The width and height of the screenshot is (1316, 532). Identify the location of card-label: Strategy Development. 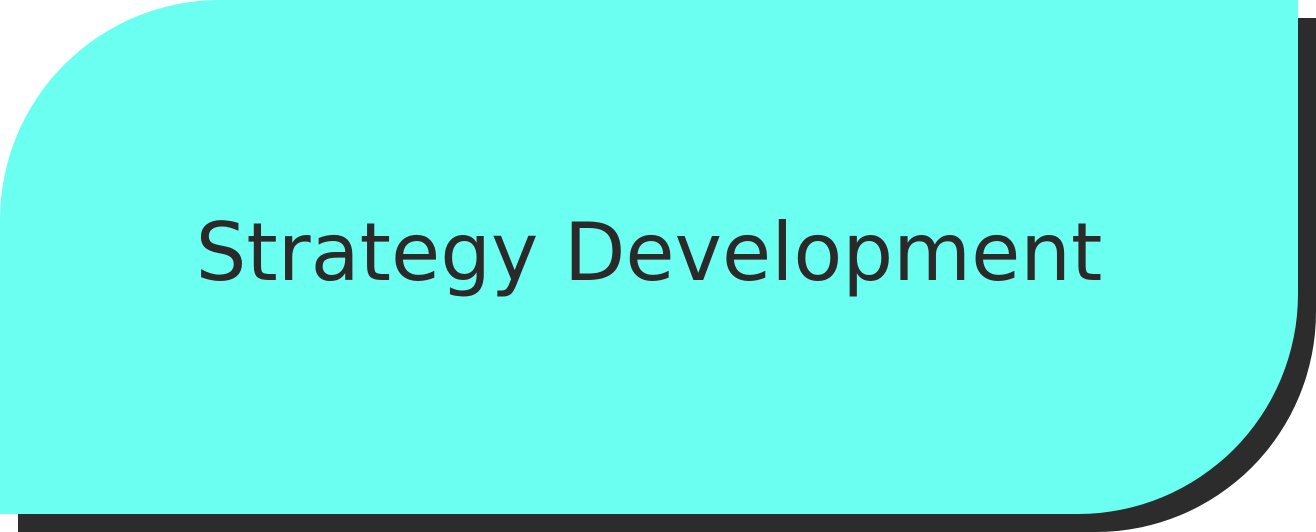
(649, 252).